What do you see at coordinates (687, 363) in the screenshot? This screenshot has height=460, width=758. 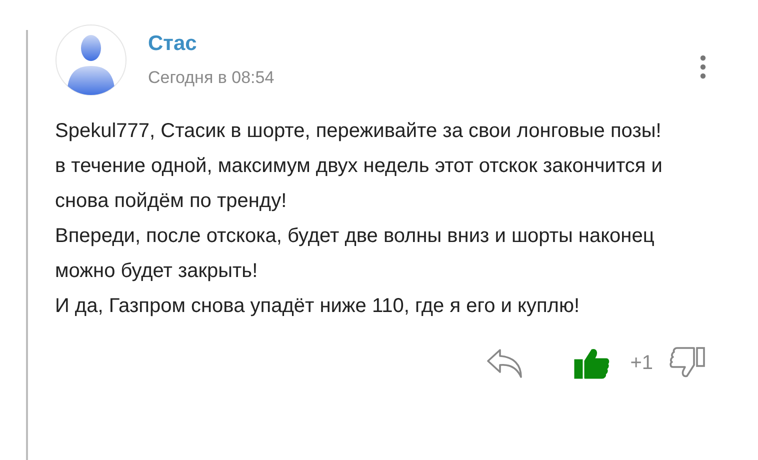 I see `thumbs-down-icon` at bounding box center [687, 363].